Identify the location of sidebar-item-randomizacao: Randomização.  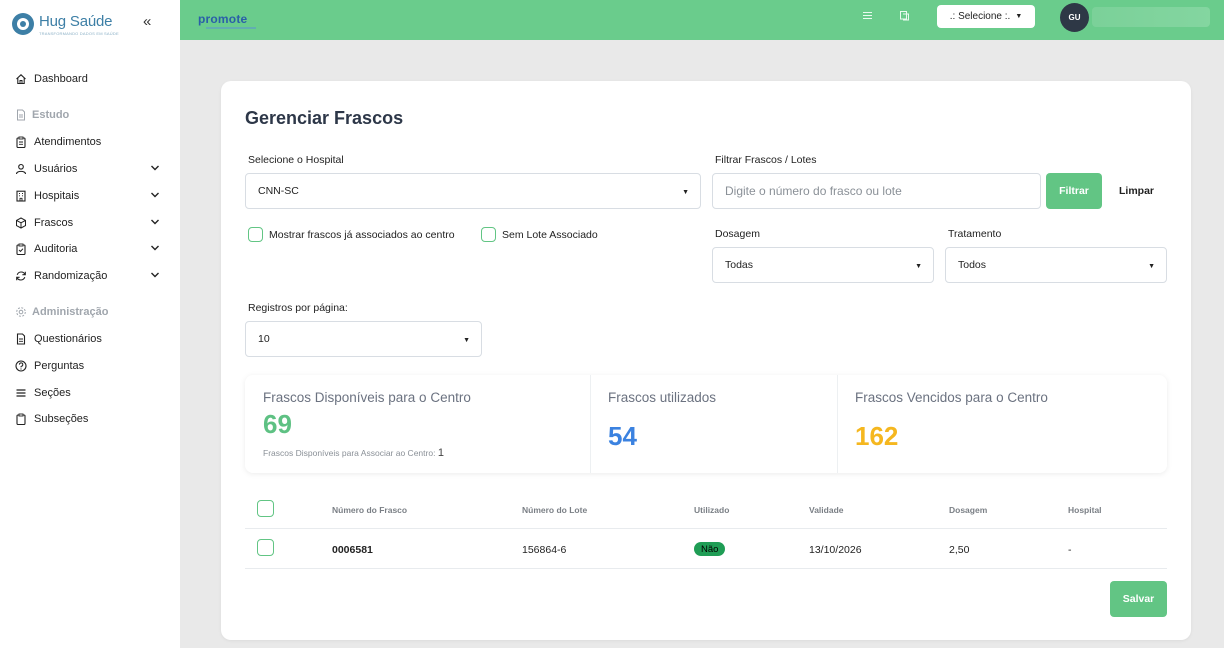
(90, 276).